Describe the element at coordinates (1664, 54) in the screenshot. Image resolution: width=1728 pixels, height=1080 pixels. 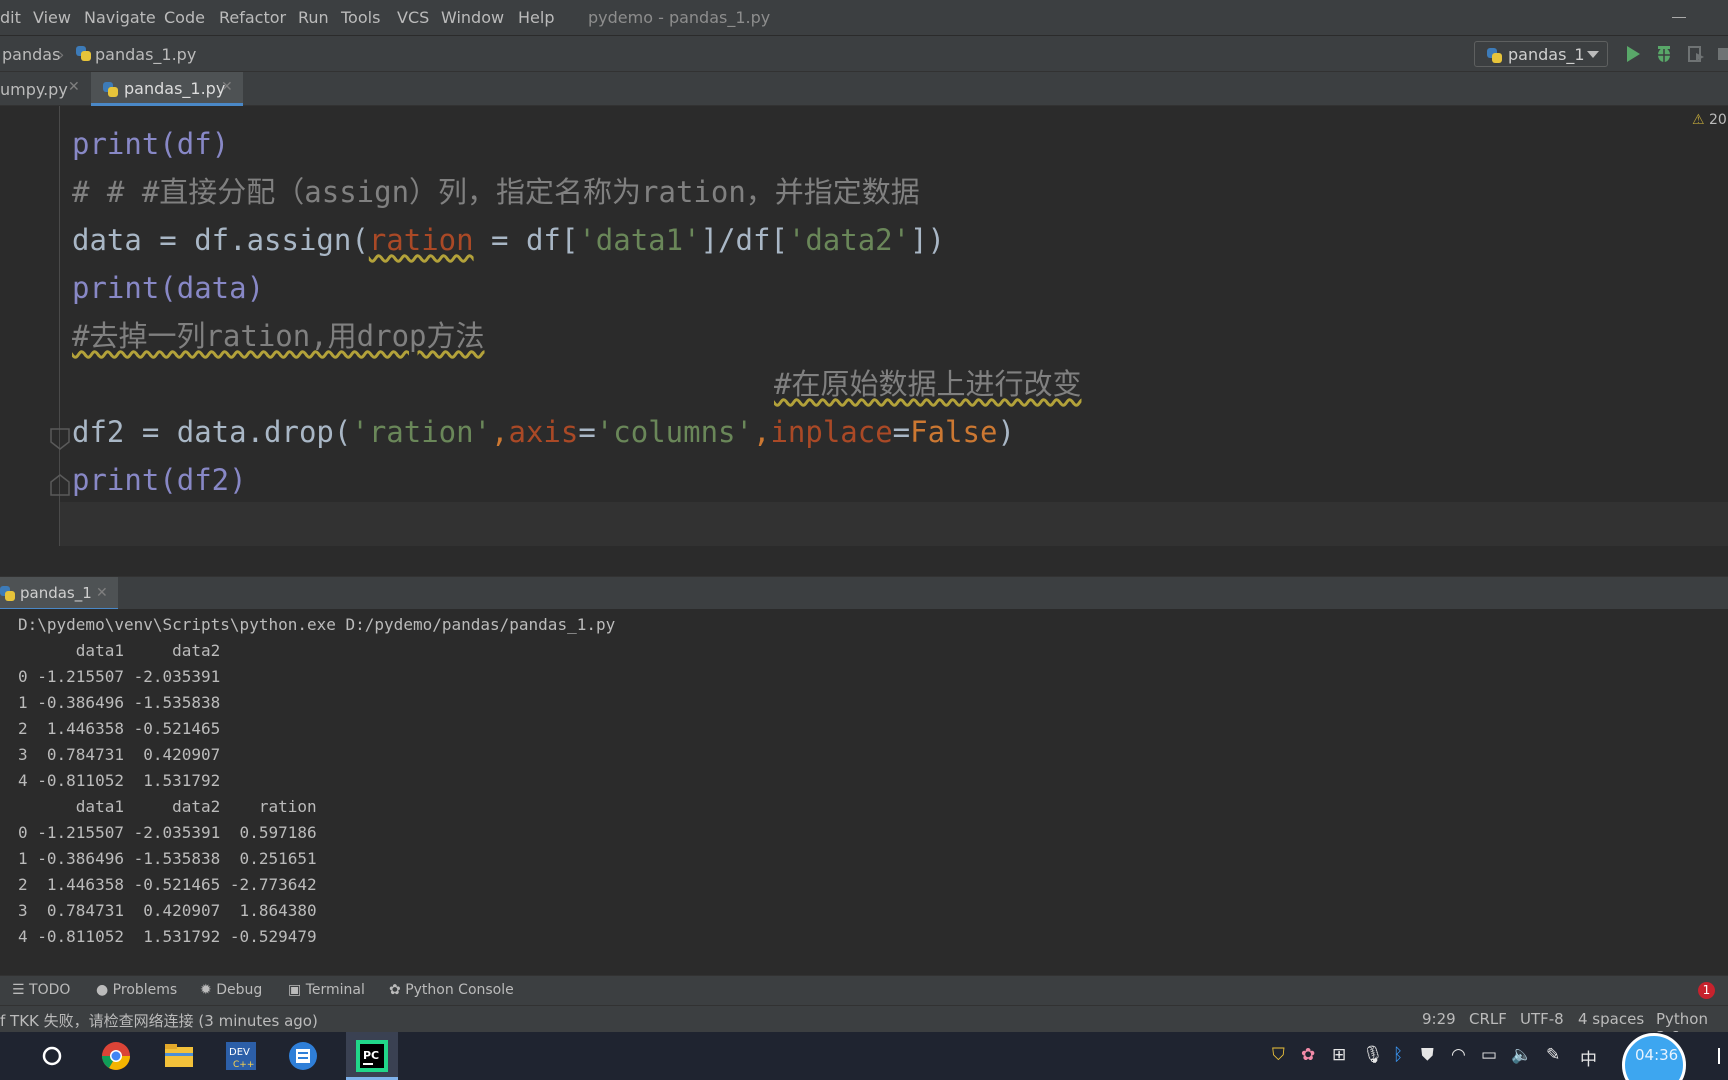
I see `debug-icon` at that location.